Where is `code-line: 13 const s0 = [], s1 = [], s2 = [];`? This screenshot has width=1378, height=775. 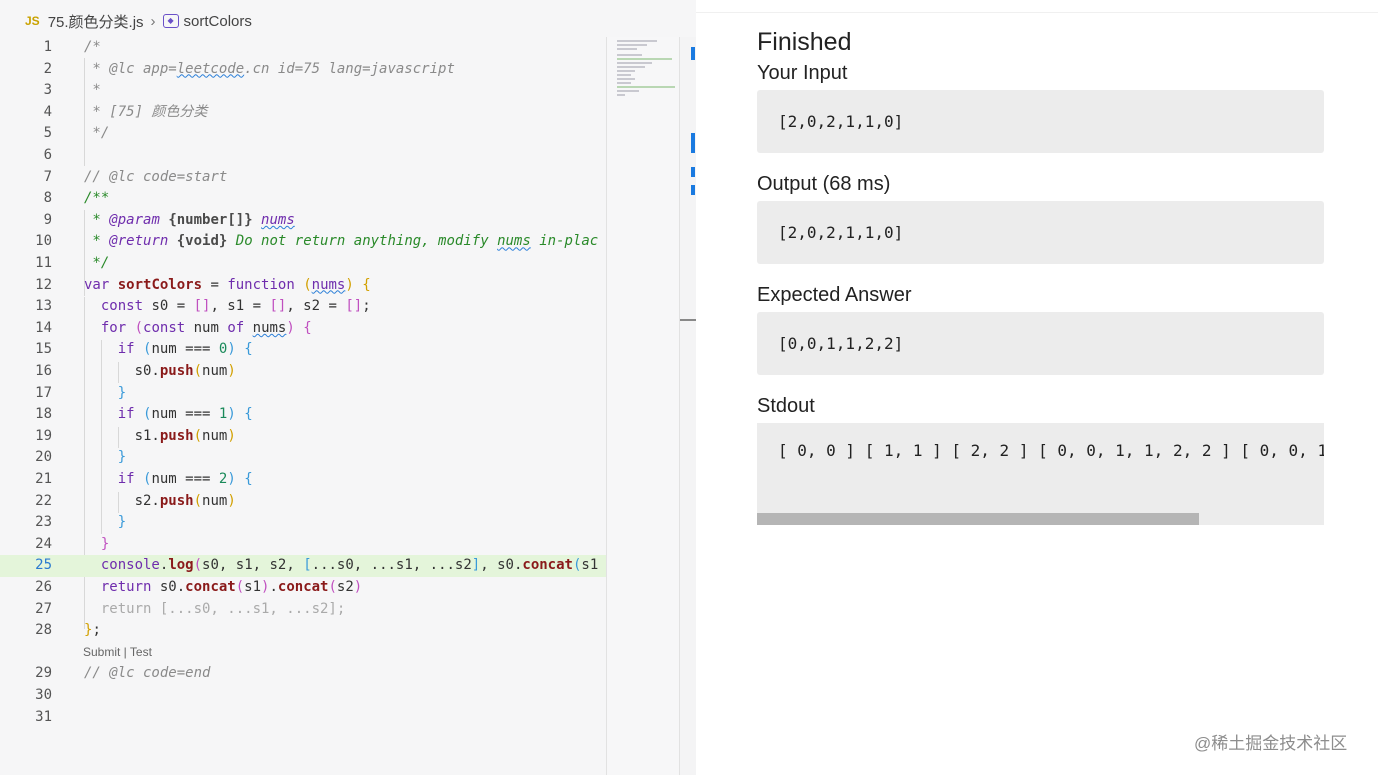 code-line: 13 const s0 = [], s1 = [], s2 = []; is located at coordinates (303, 307).